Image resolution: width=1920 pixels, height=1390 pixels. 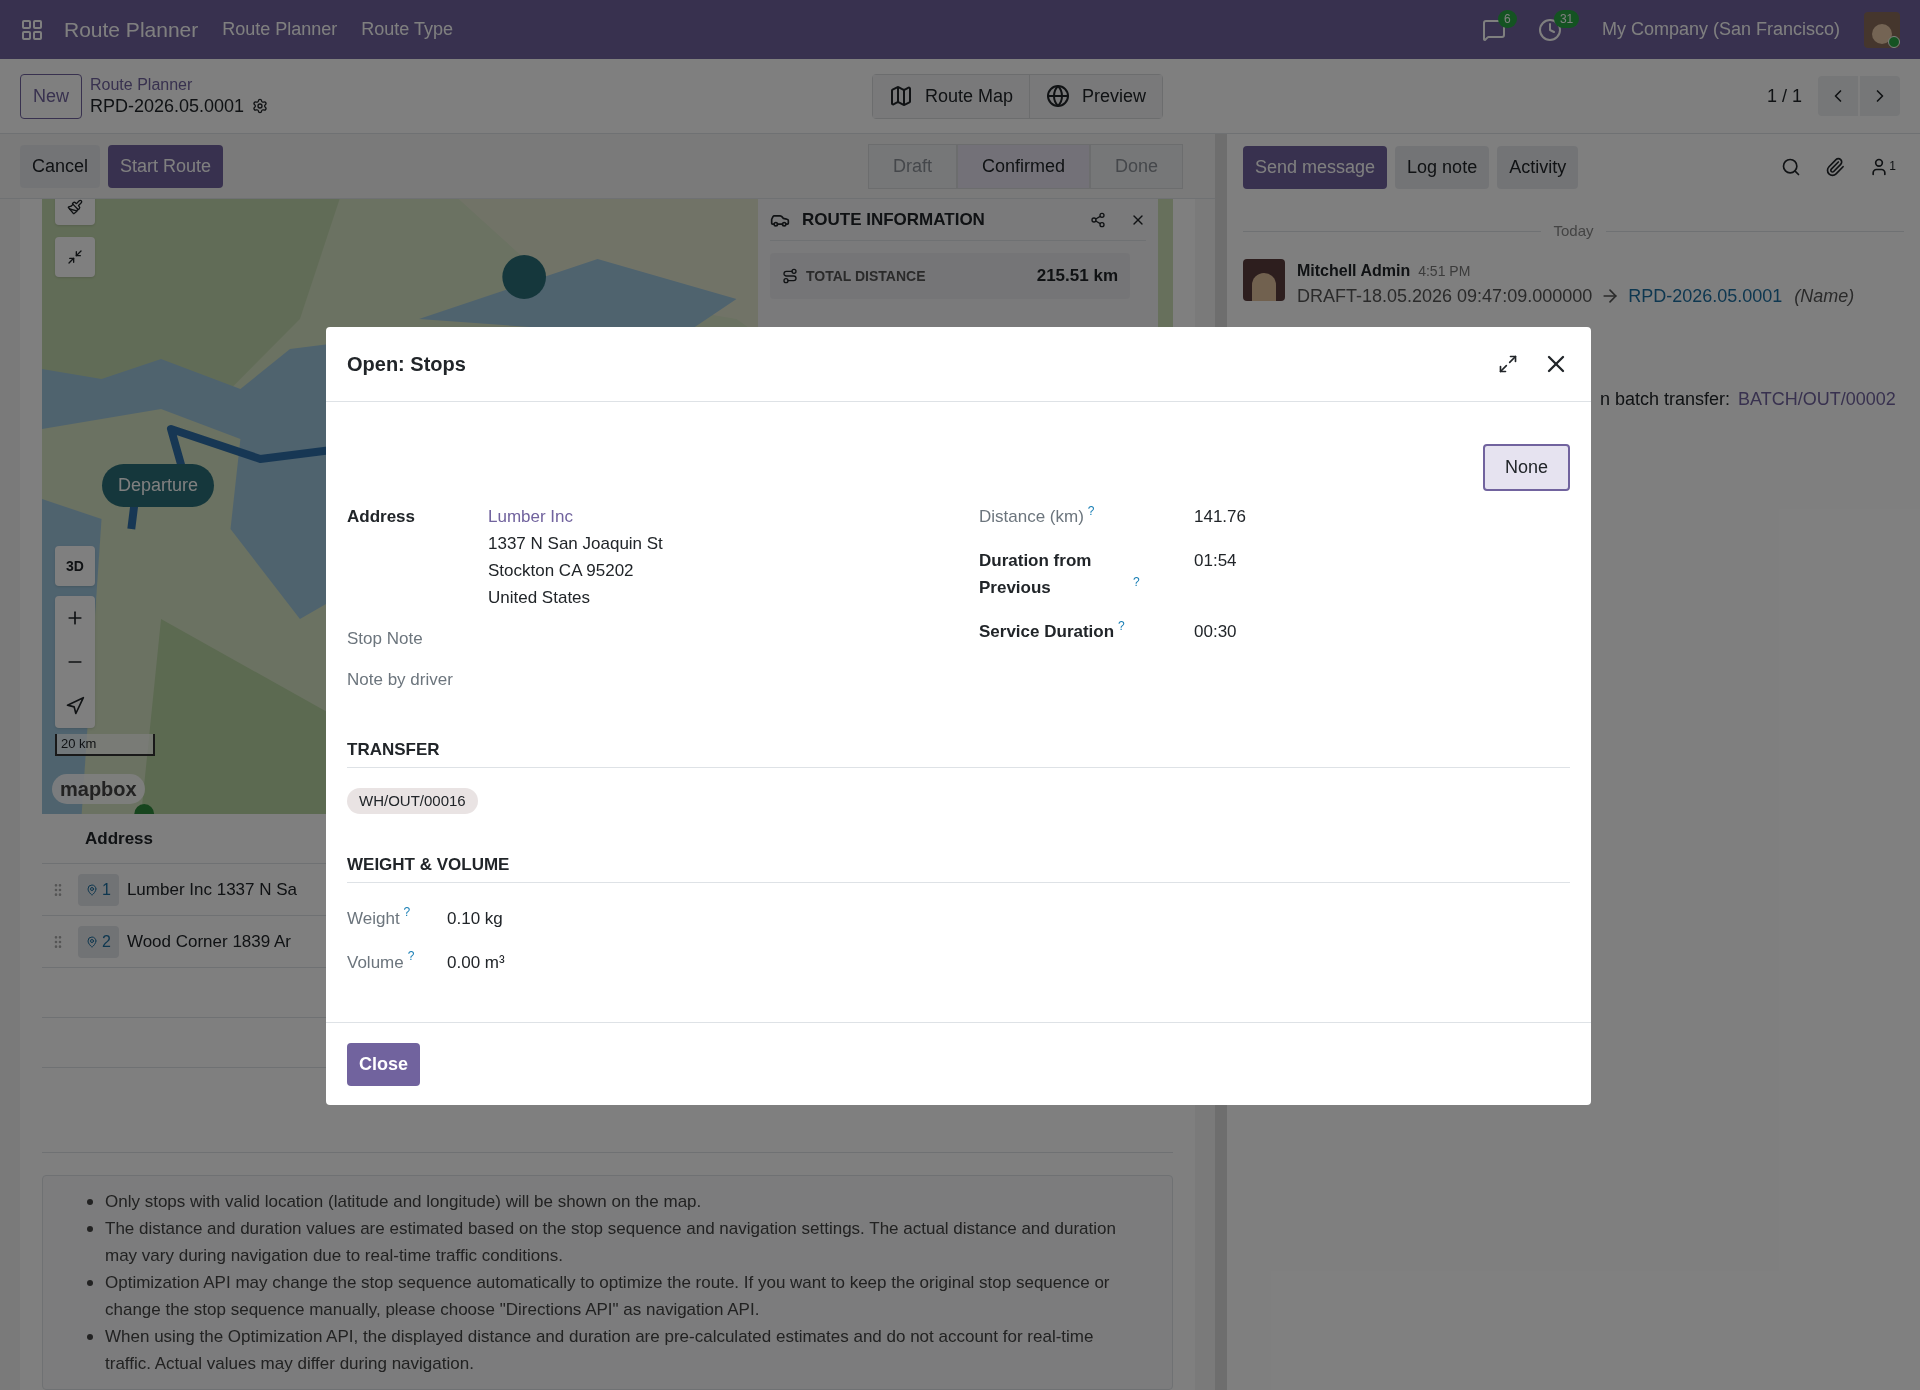 I want to click on road-icon, so click(x=790, y=276).